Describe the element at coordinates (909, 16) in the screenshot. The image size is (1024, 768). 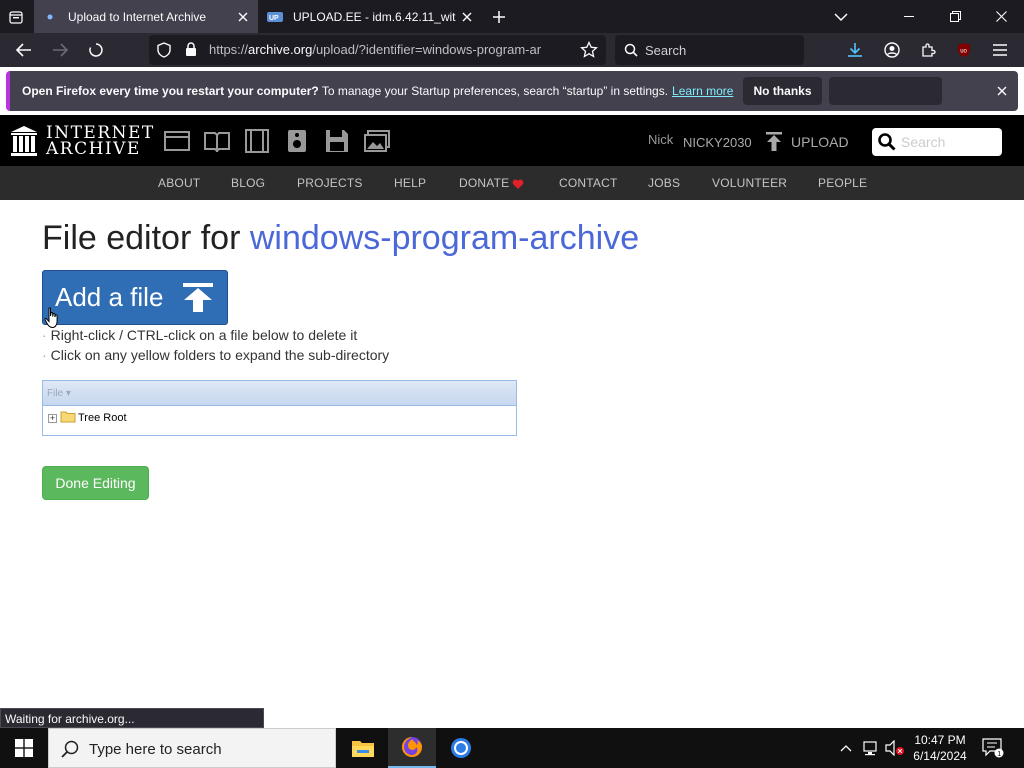
I see `minimize-icon` at that location.